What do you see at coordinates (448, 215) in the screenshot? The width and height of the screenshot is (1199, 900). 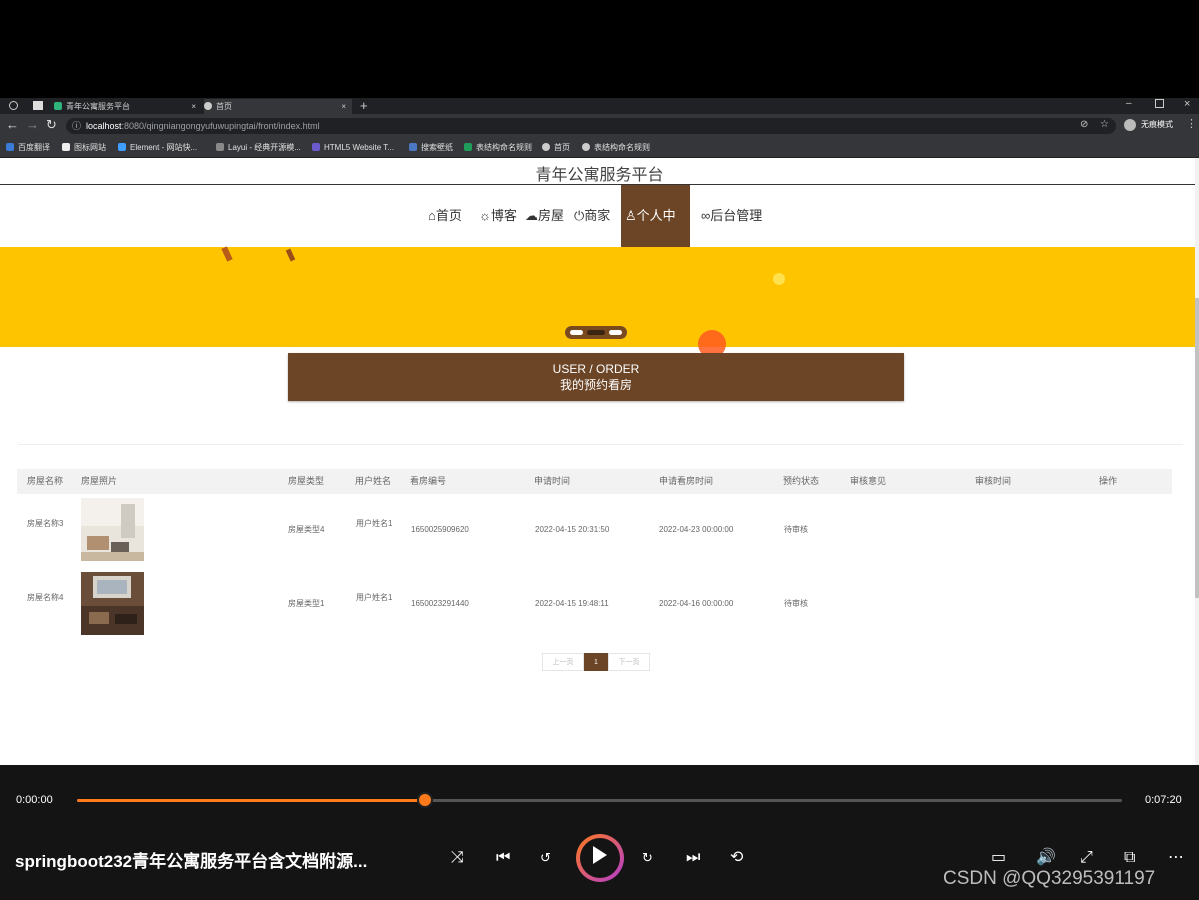 I see `nav-label: 首页` at bounding box center [448, 215].